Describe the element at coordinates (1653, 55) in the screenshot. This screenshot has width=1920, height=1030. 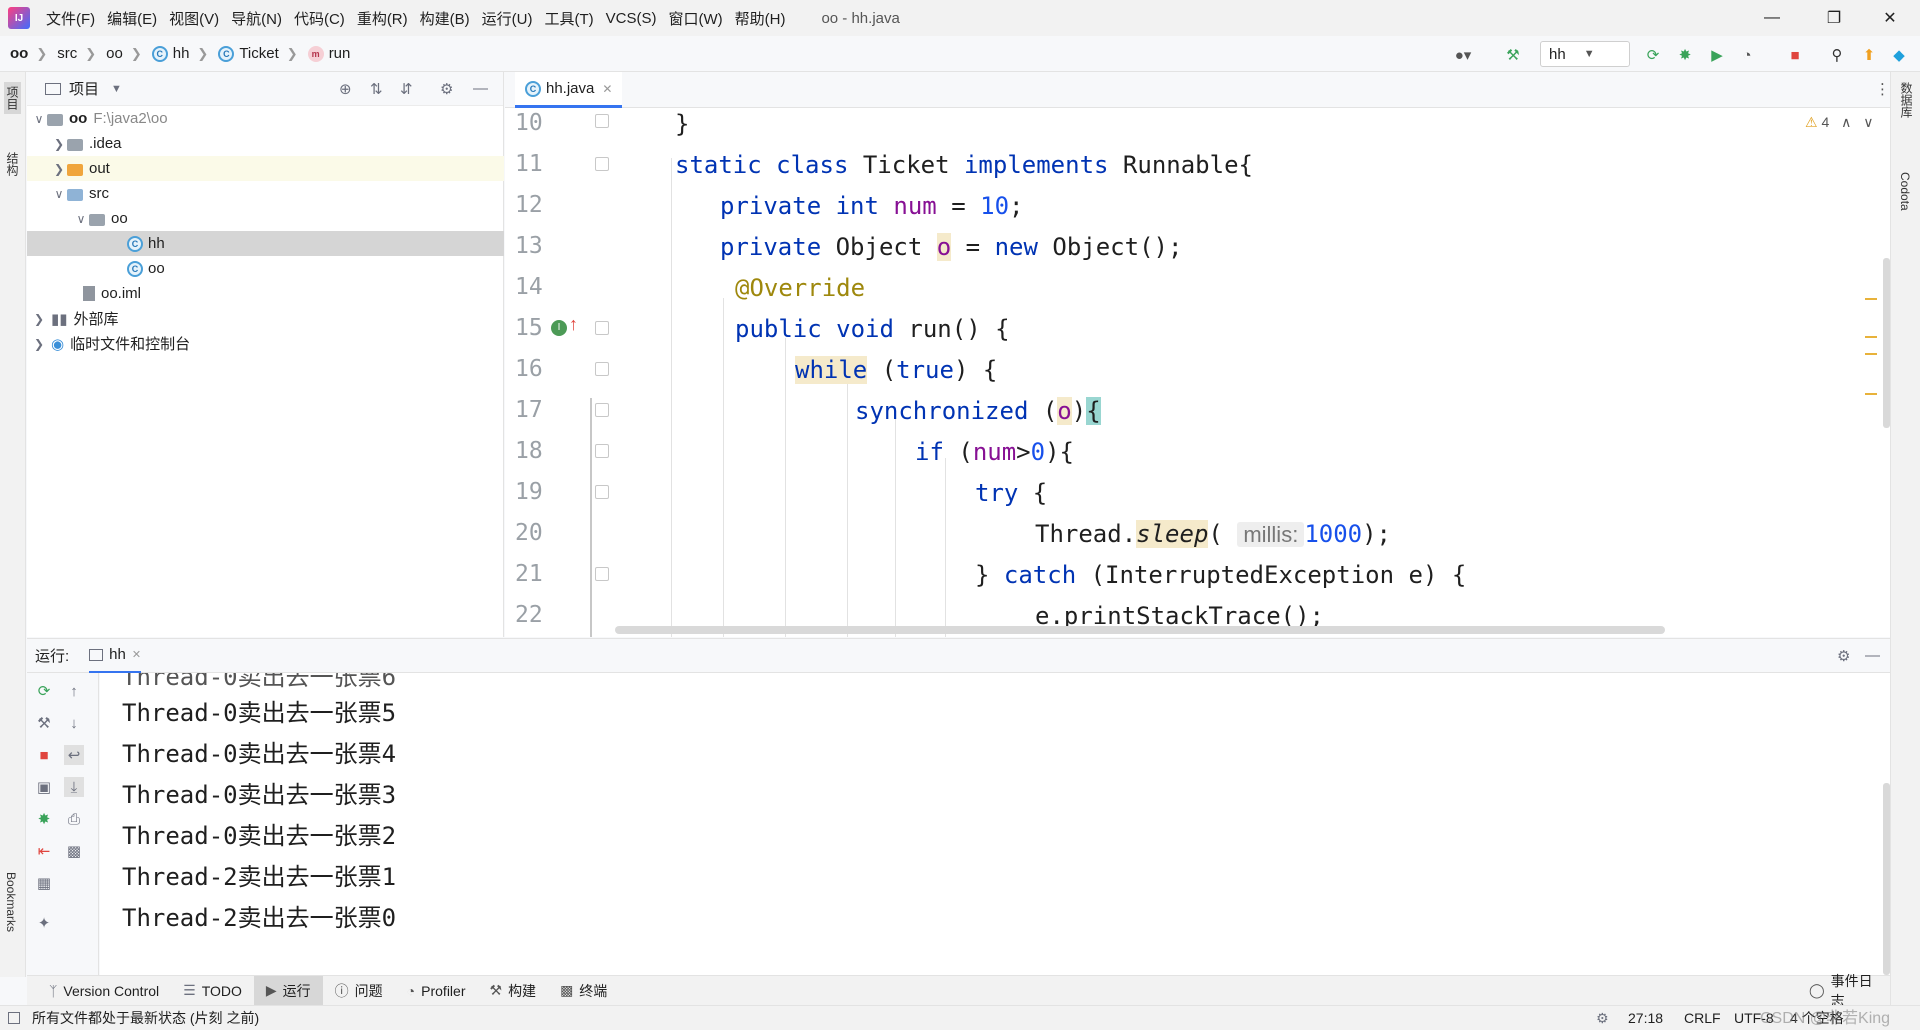
I see `rerun-icon: ⟳` at that location.